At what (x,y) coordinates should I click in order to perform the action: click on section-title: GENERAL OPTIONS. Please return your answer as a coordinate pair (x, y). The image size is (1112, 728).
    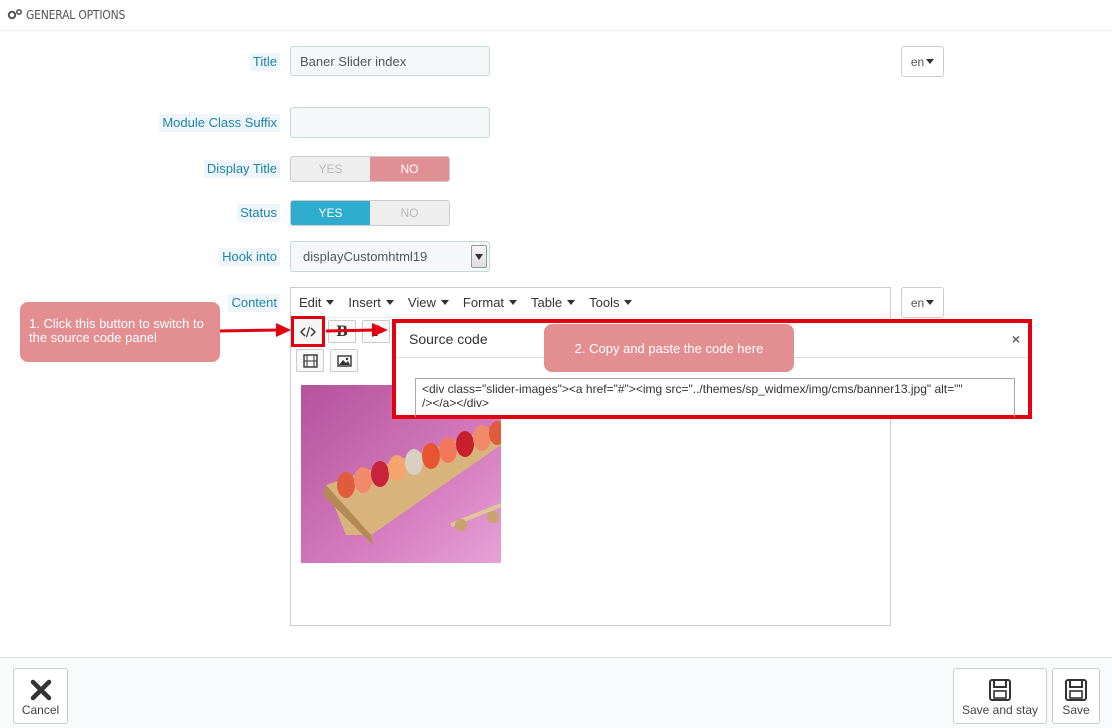
    Looking at the image, I should click on (76, 15).